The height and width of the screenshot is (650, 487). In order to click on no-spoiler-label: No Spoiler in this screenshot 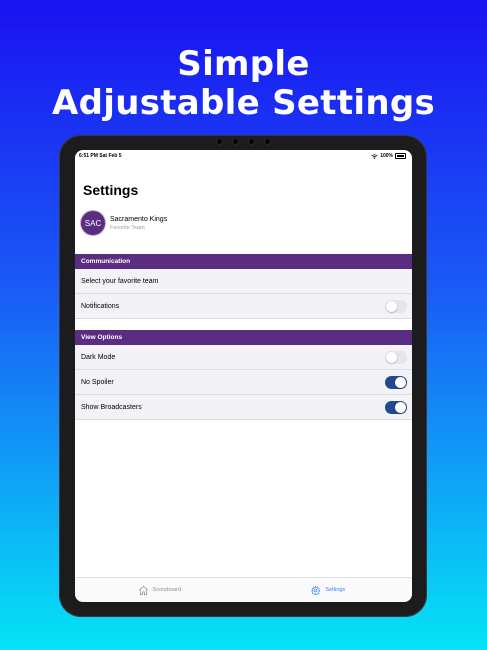, I will do `click(97, 382)`.